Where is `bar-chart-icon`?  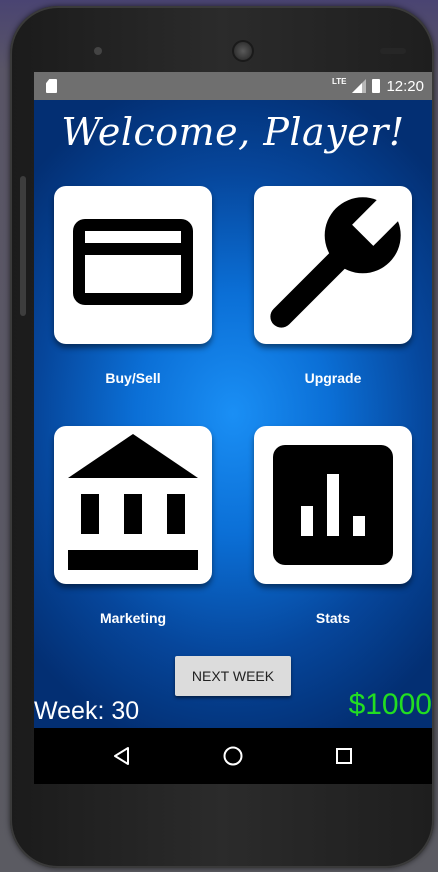
bar-chart-icon is located at coordinates (333, 505).